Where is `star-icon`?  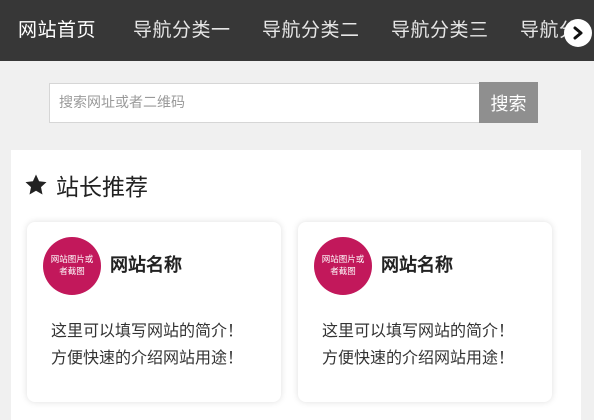
star-icon is located at coordinates (36, 184).